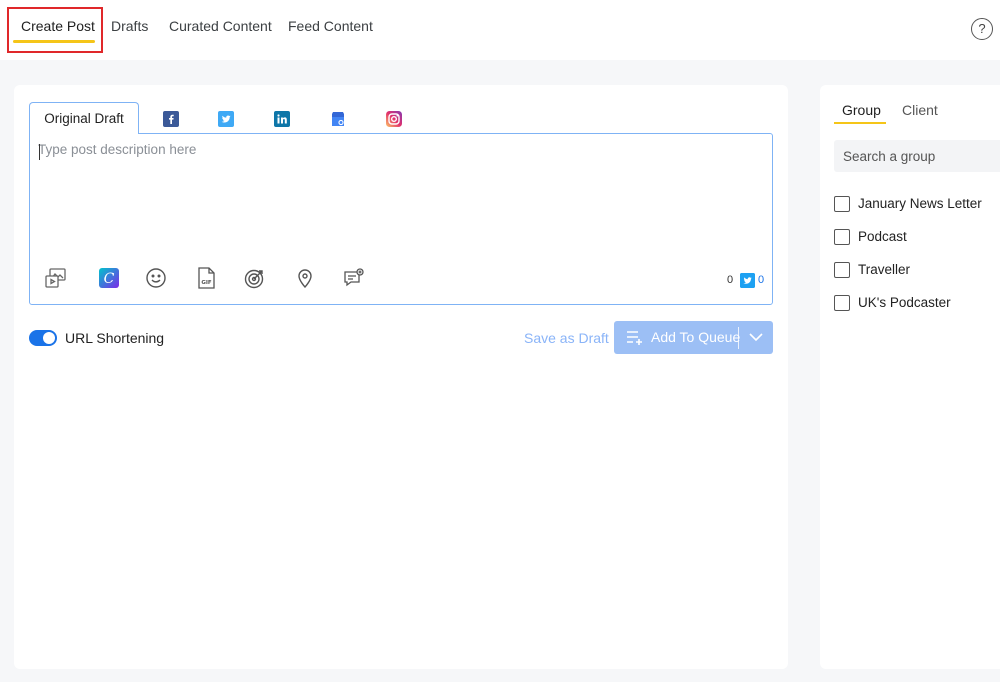 Image resolution: width=1000 pixels, height=682 pixels. Describe the element at coordinates (738, 338) in the screenshot. I see `button-divider` at that location.